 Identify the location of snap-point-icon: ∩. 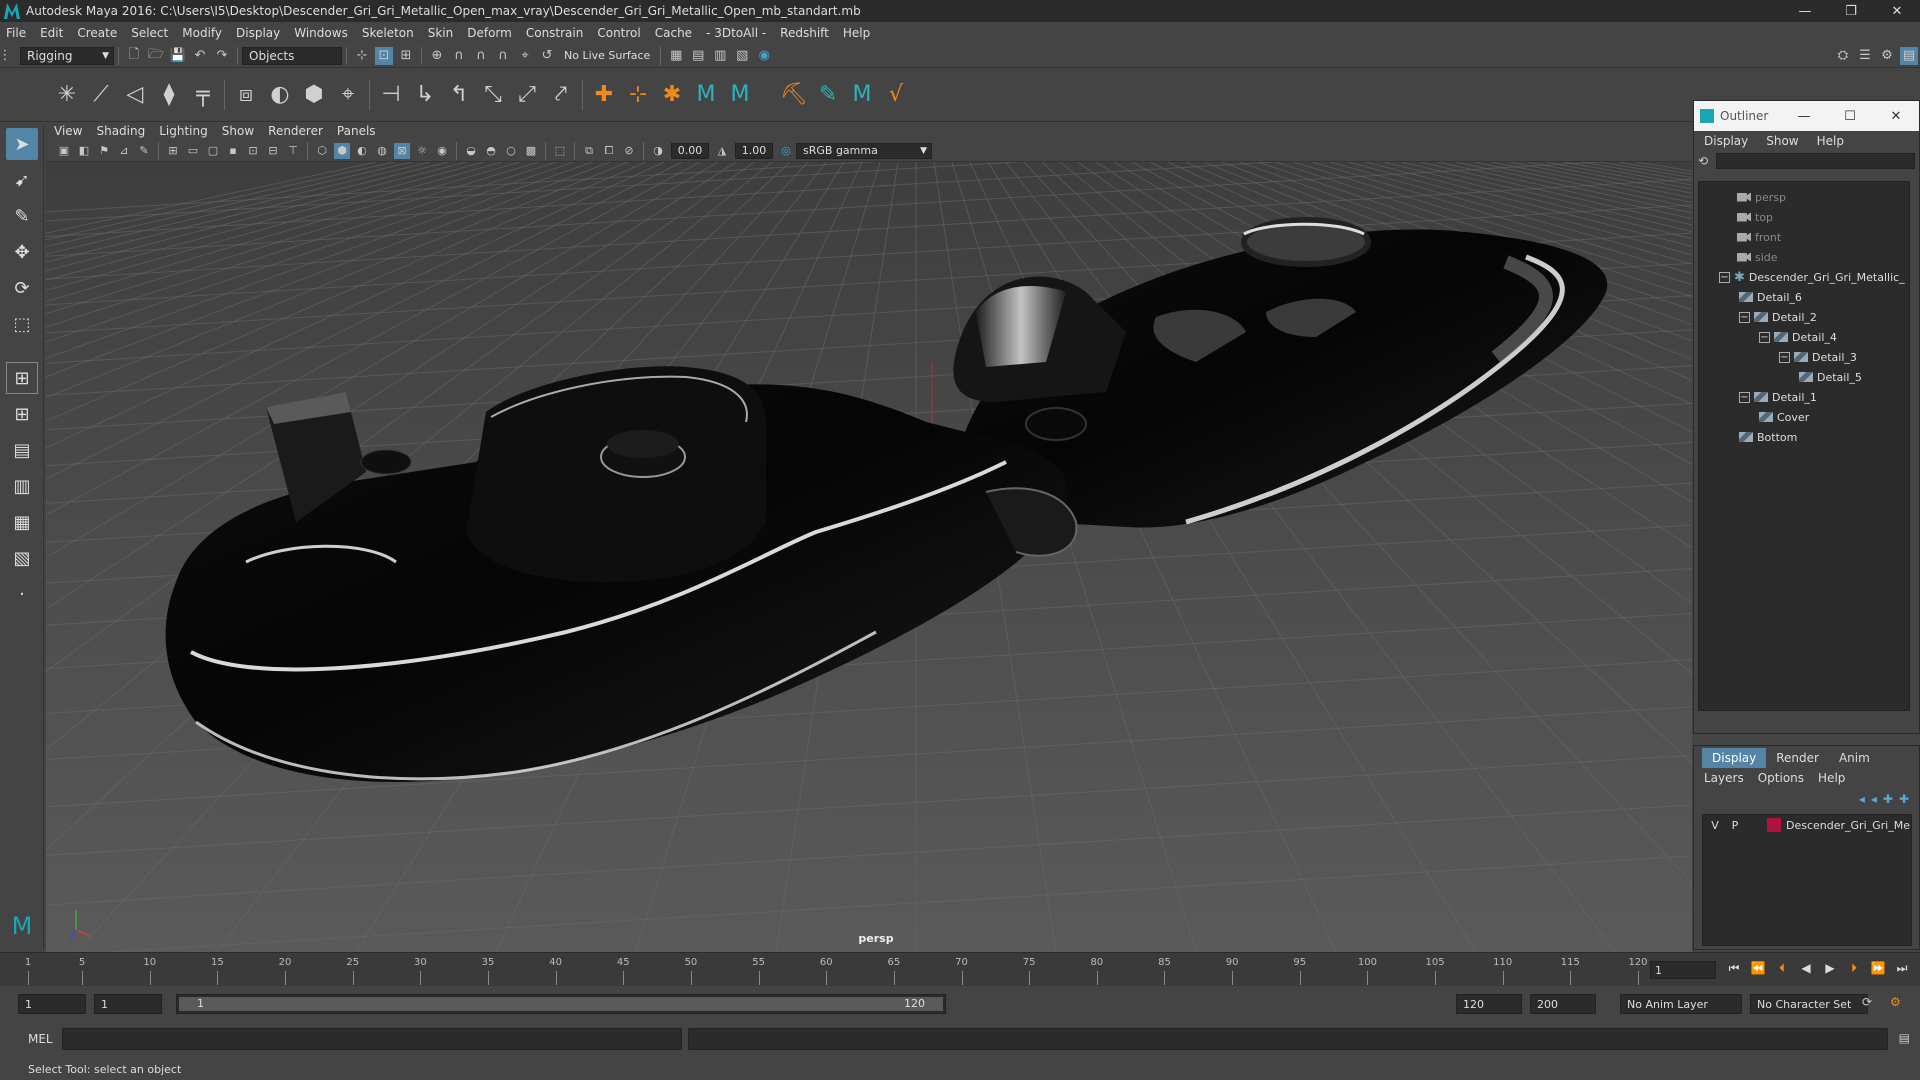
(481, 56).